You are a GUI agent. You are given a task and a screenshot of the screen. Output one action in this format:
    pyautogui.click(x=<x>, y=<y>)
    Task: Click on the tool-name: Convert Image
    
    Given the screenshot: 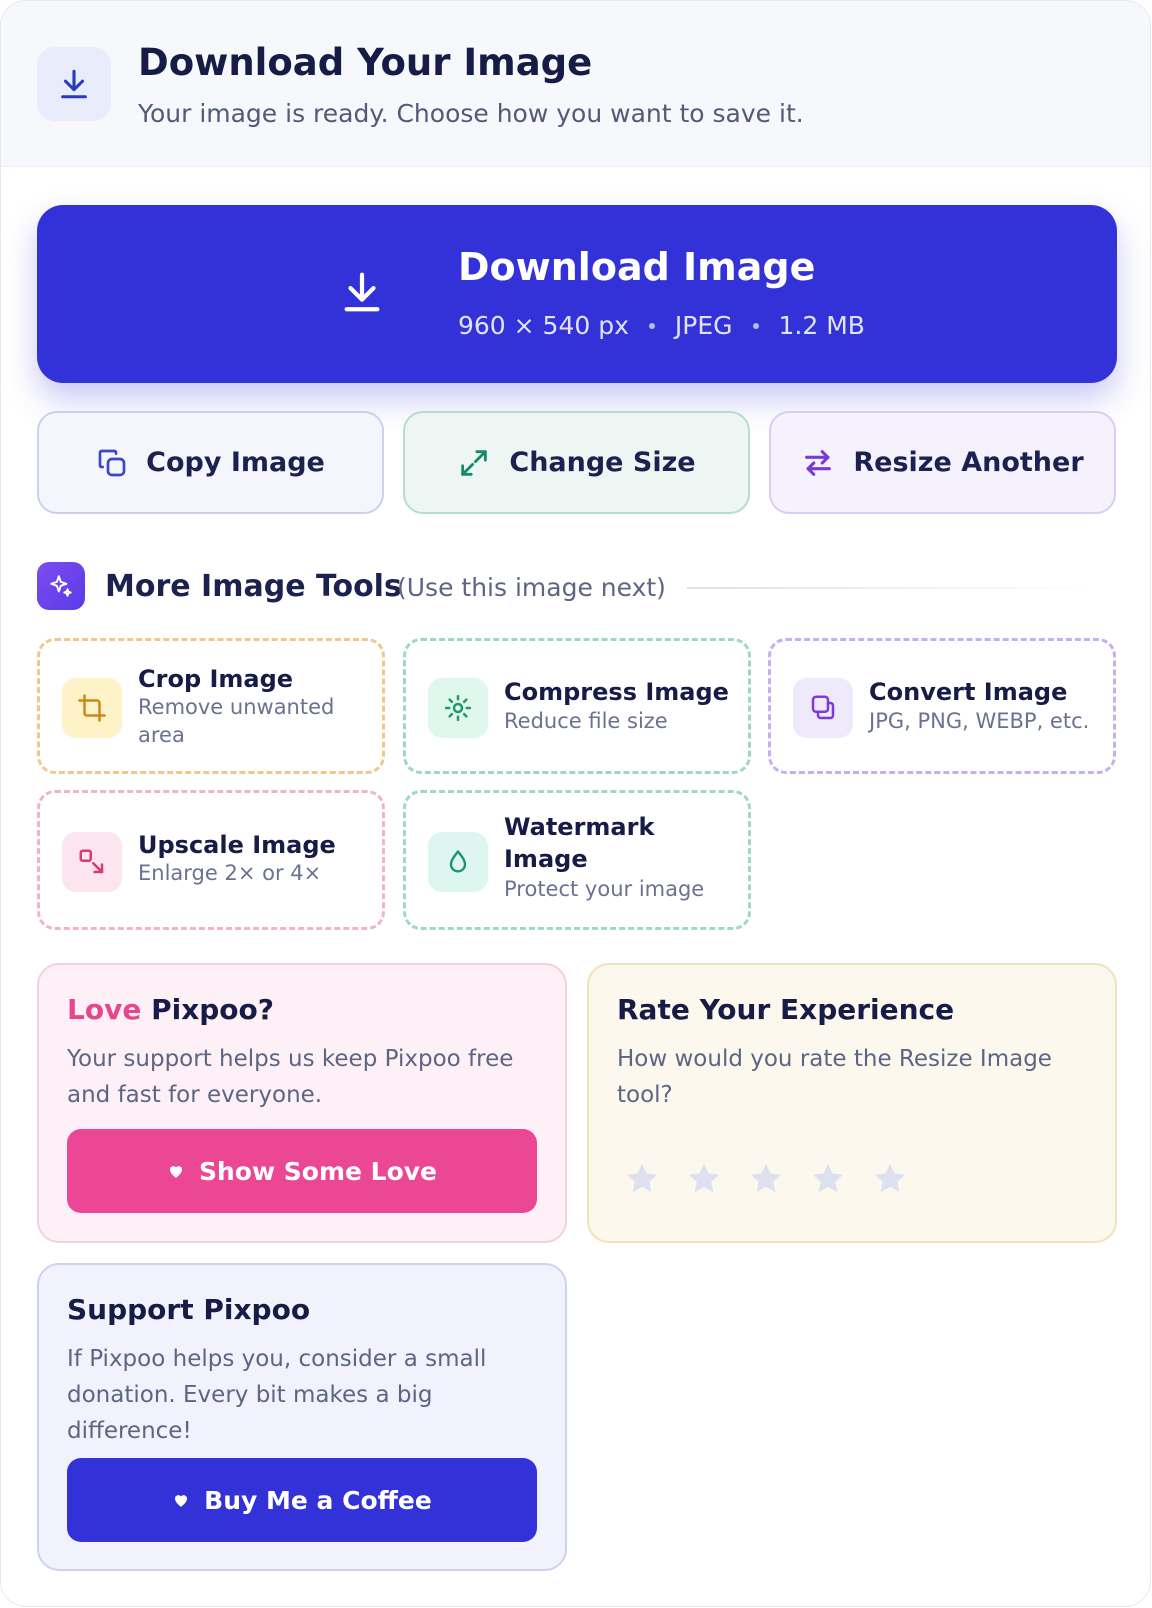 What is the action you would take?
    pyautogui.click(x=968, y=692)
    